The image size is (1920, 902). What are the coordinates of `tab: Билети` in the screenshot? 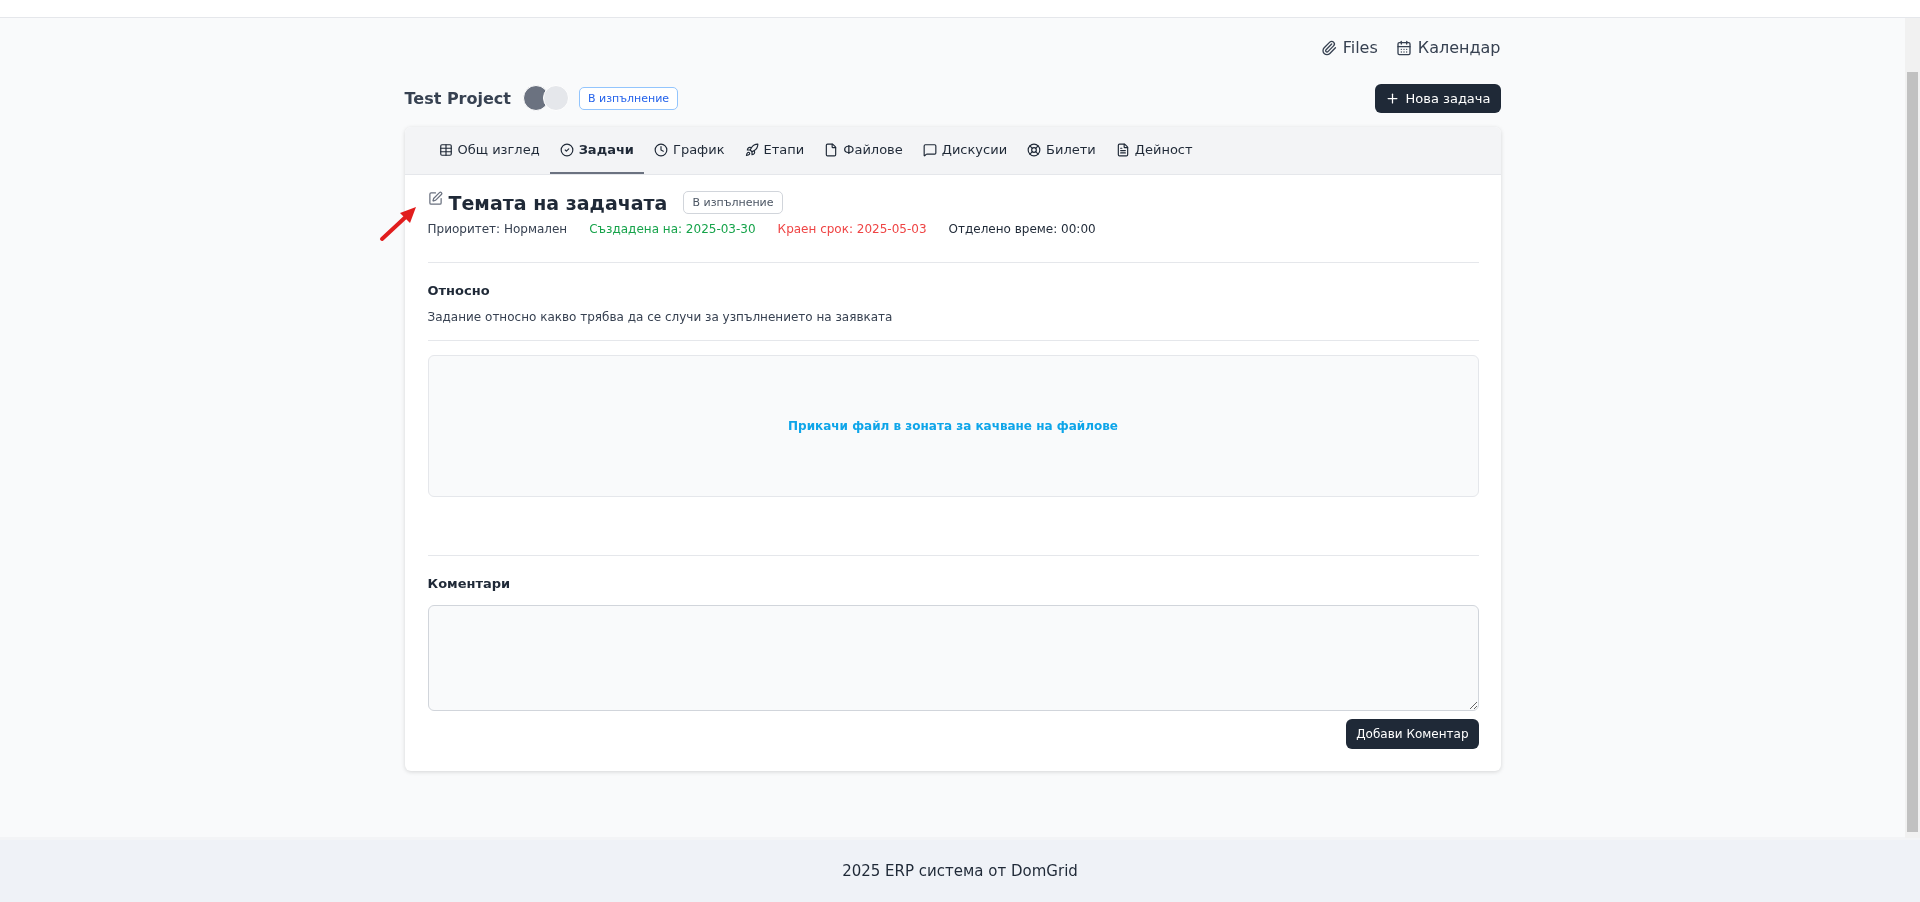 It's located at (1061, 150).